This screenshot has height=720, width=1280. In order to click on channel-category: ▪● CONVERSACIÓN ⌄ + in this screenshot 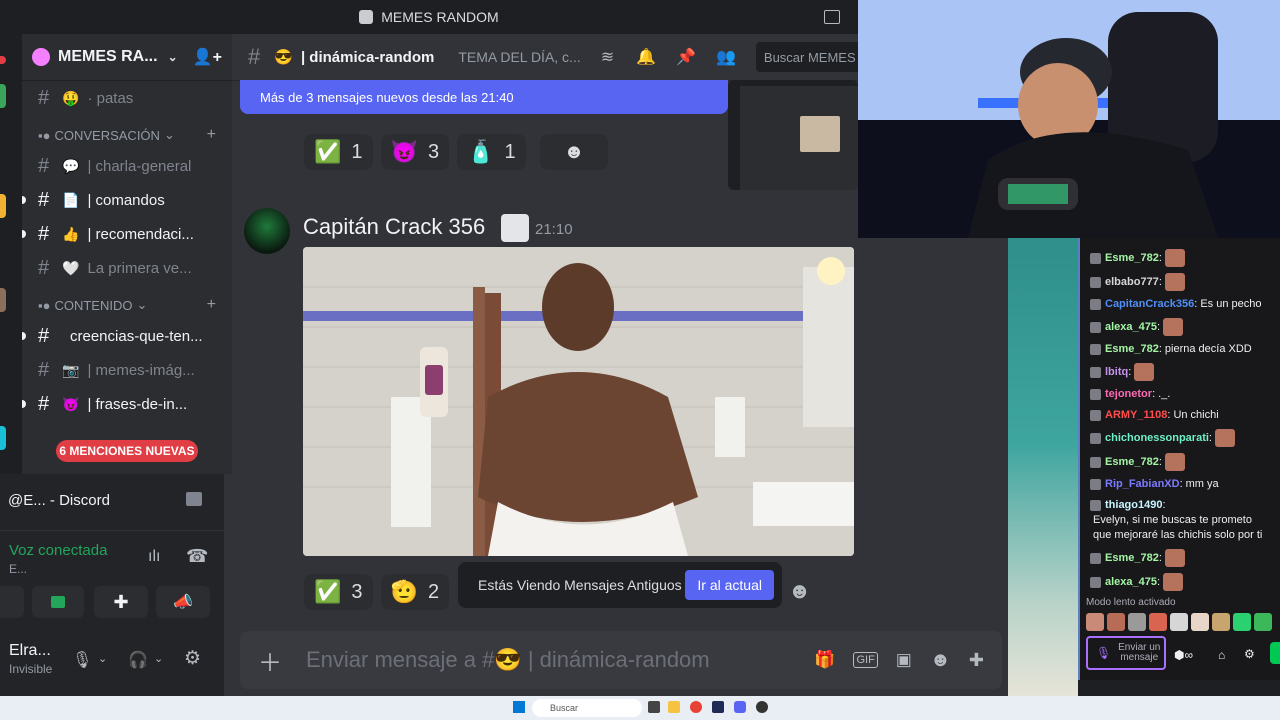, I will do `click(127, 135)`.